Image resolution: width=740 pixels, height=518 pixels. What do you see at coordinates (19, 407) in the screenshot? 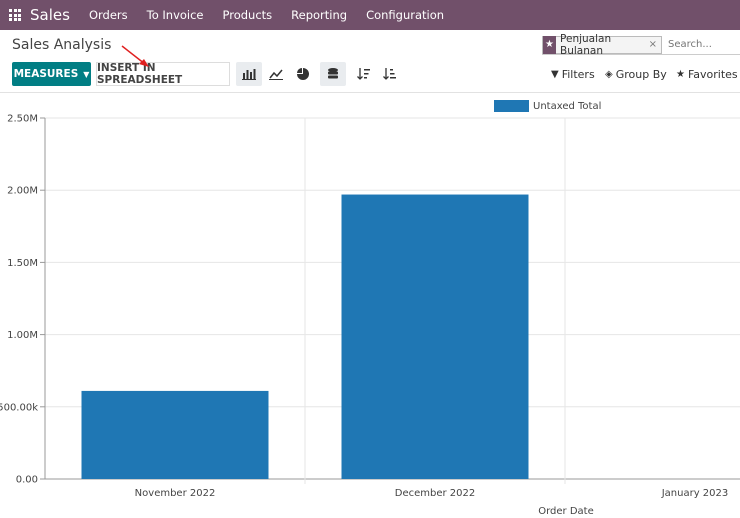
I see `y-tick-label: 500.00k` at bounding box center [19, 407].